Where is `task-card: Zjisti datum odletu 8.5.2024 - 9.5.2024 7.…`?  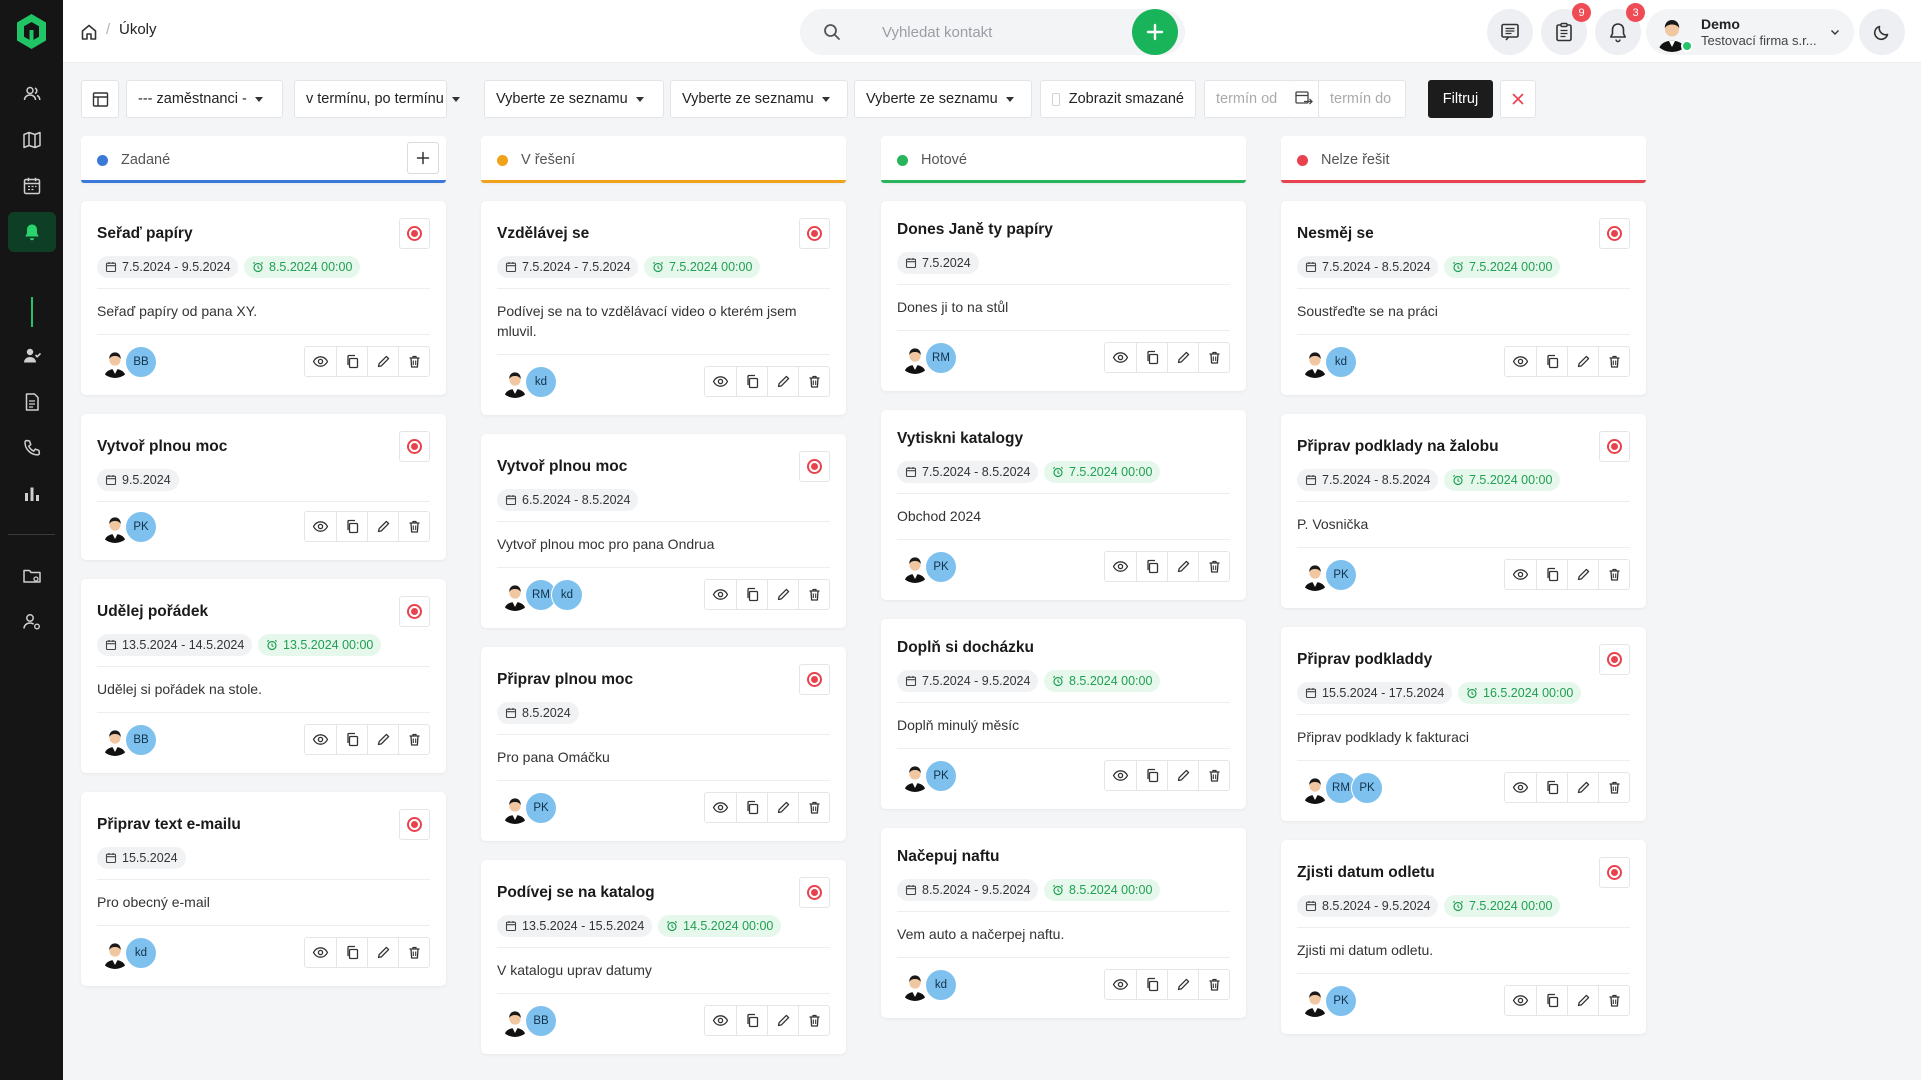
task-card: Zjisti datum odletu 8.5.2024 - 9.5.2024 7.… is located at coordinates (1463, 937).